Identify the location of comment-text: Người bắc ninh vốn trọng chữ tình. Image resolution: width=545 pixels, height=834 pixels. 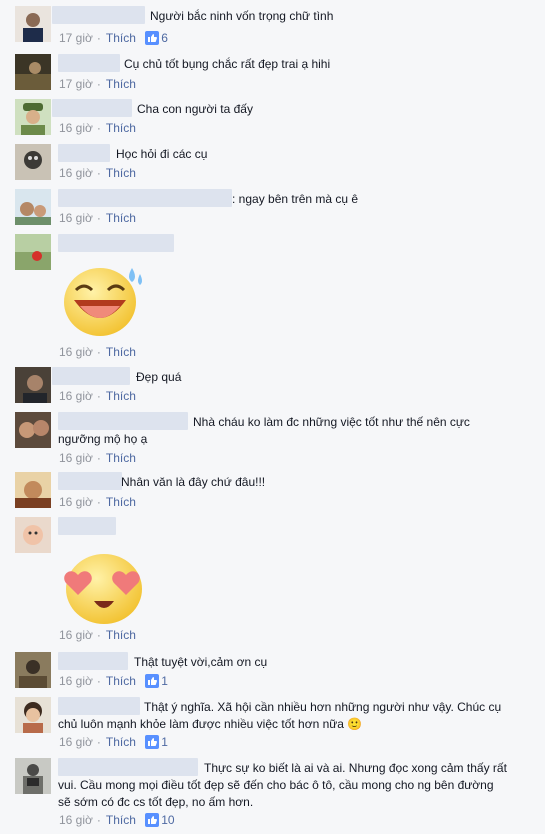
(242, 16).